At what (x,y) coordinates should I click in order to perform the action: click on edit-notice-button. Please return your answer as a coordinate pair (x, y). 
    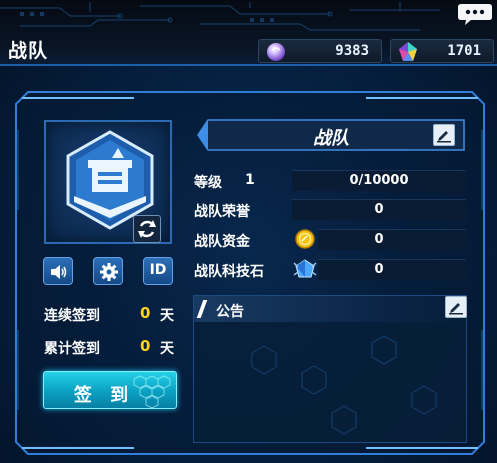
    Looking at the image, I should click on (456, 307).